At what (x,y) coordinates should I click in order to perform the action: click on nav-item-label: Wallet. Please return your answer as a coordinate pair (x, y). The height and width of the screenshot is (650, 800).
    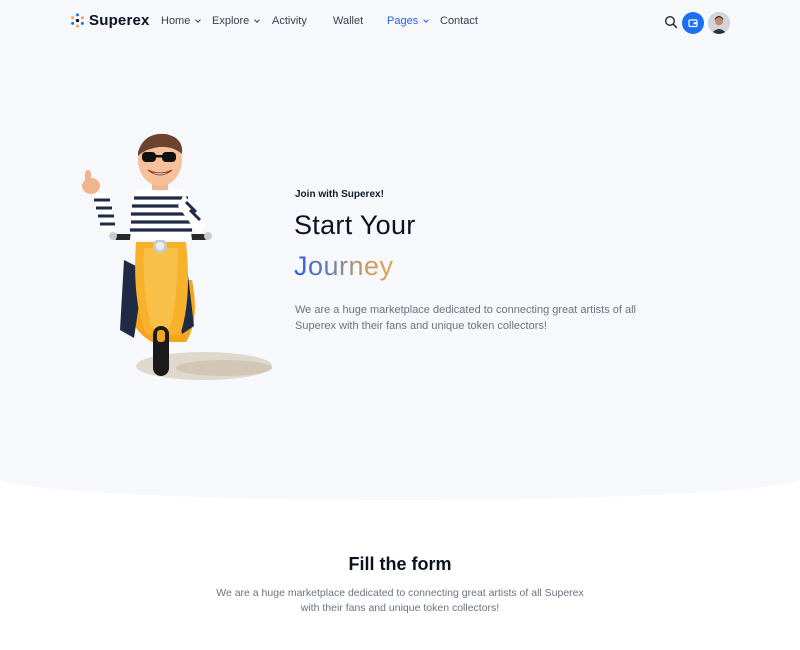
    Looking at the image, I should click on (348, 21).